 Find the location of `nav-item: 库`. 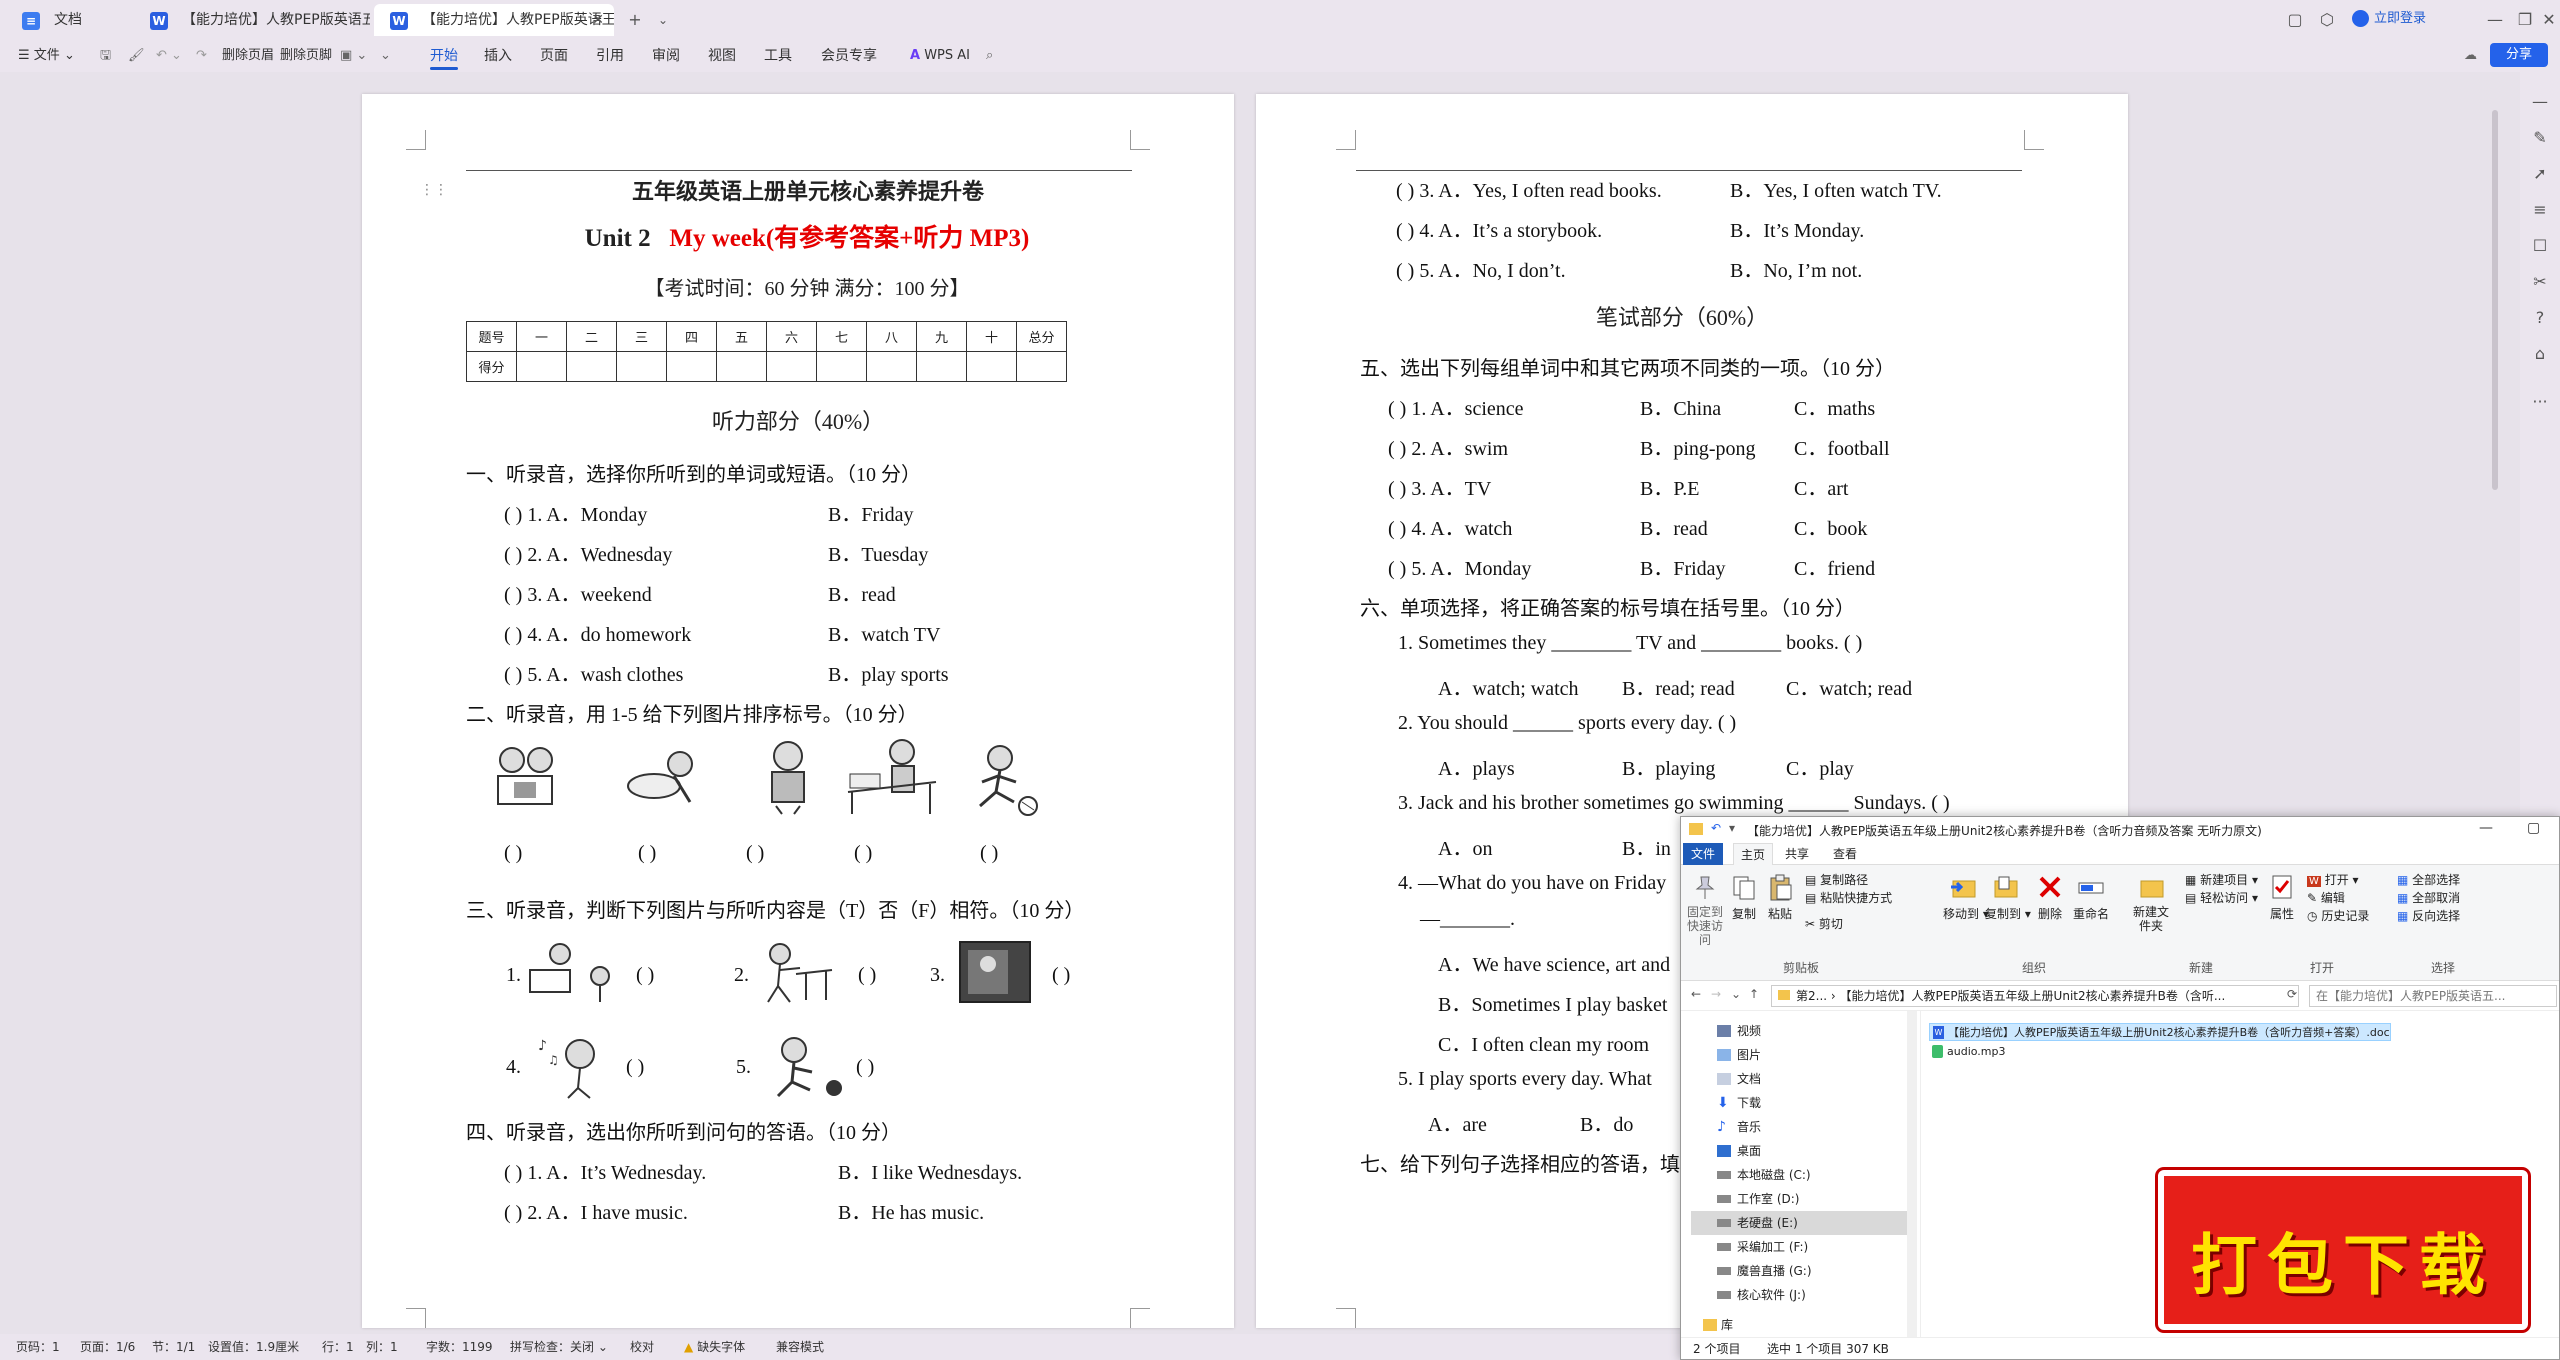

nav-item: 库 is located at coordinates (1801, 1325).